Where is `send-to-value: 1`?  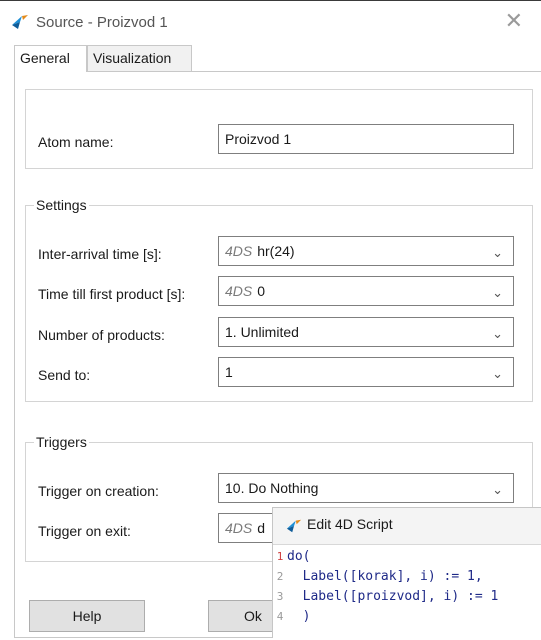
send-to-value: 1 is located at coordinates (229, 372).